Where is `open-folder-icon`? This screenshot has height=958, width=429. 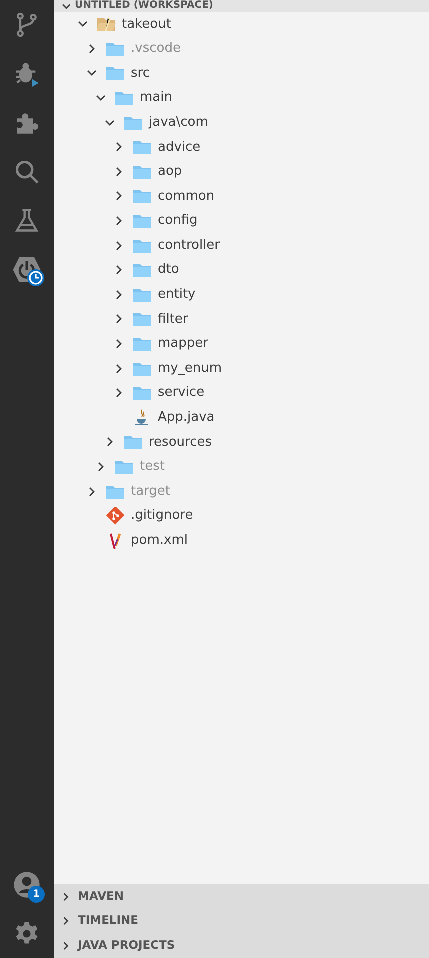 open-folder-icon is located at coordinates (106, 24).